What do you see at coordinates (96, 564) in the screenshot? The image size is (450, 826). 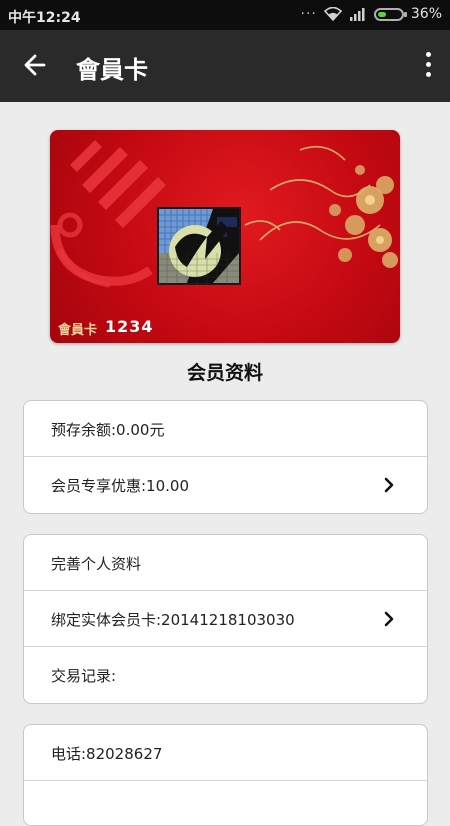 I see `complete-profile-label: 完善个人资料` at bounding box center [96, 564].